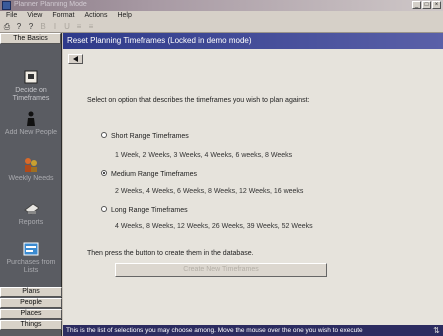 The image size is (443, 336). I want to click on radio-medium-range: Medium Range Timeframes, so click(149, 174).